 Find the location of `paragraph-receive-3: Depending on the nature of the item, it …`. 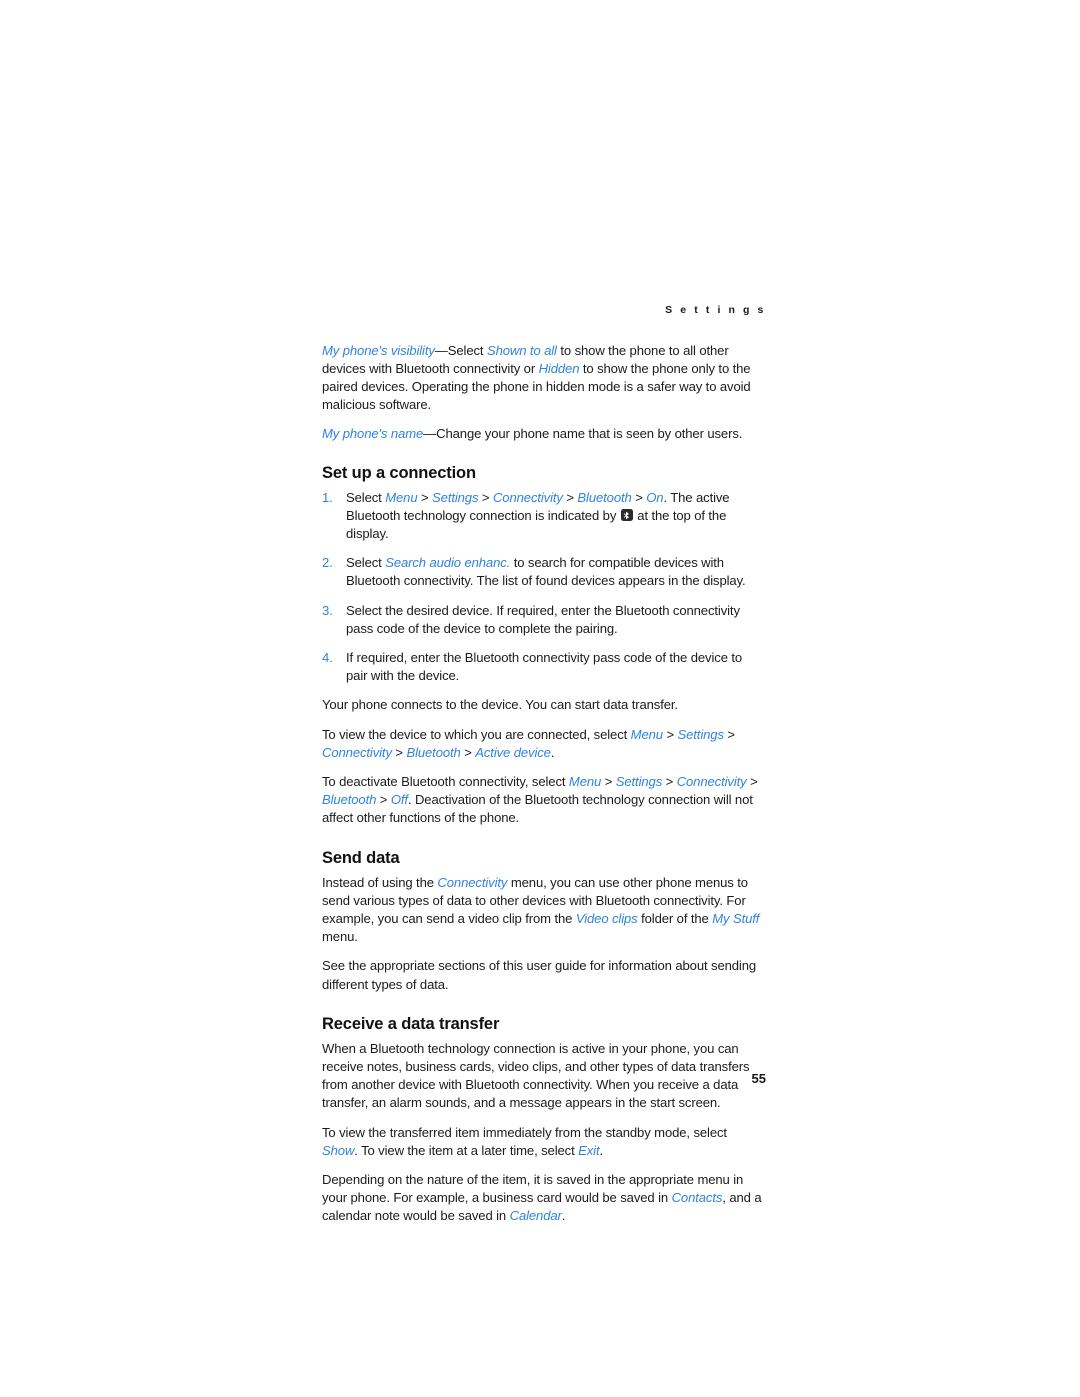

paragraph-receive-3: Depending on the nature of the item, it … is located at coordinates (544, 1198).